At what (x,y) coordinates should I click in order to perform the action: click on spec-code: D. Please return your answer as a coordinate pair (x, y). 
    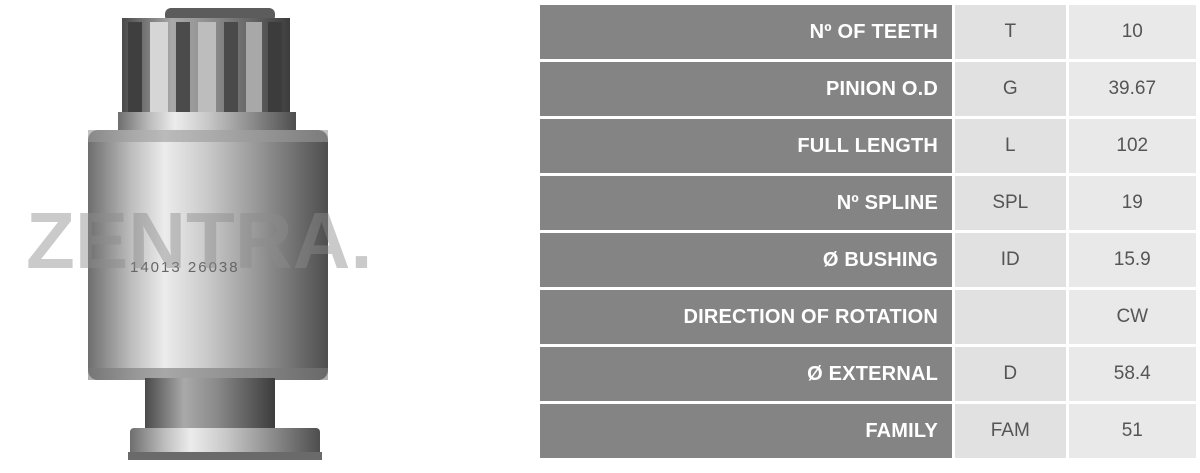
    Looking at the image, I should click on (1009, 375).